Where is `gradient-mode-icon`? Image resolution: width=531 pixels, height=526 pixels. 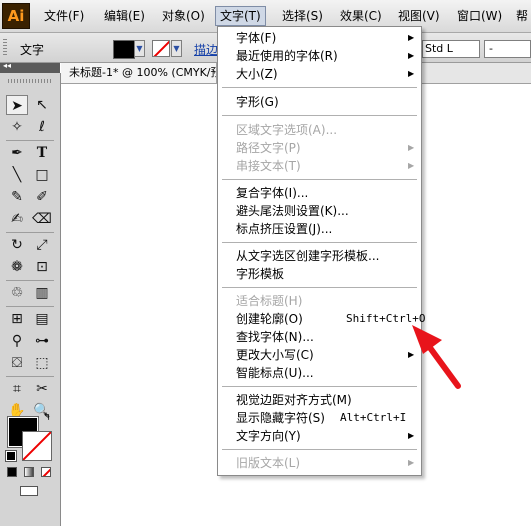
gradient-mode-icon is located at coordinates (29, 472).